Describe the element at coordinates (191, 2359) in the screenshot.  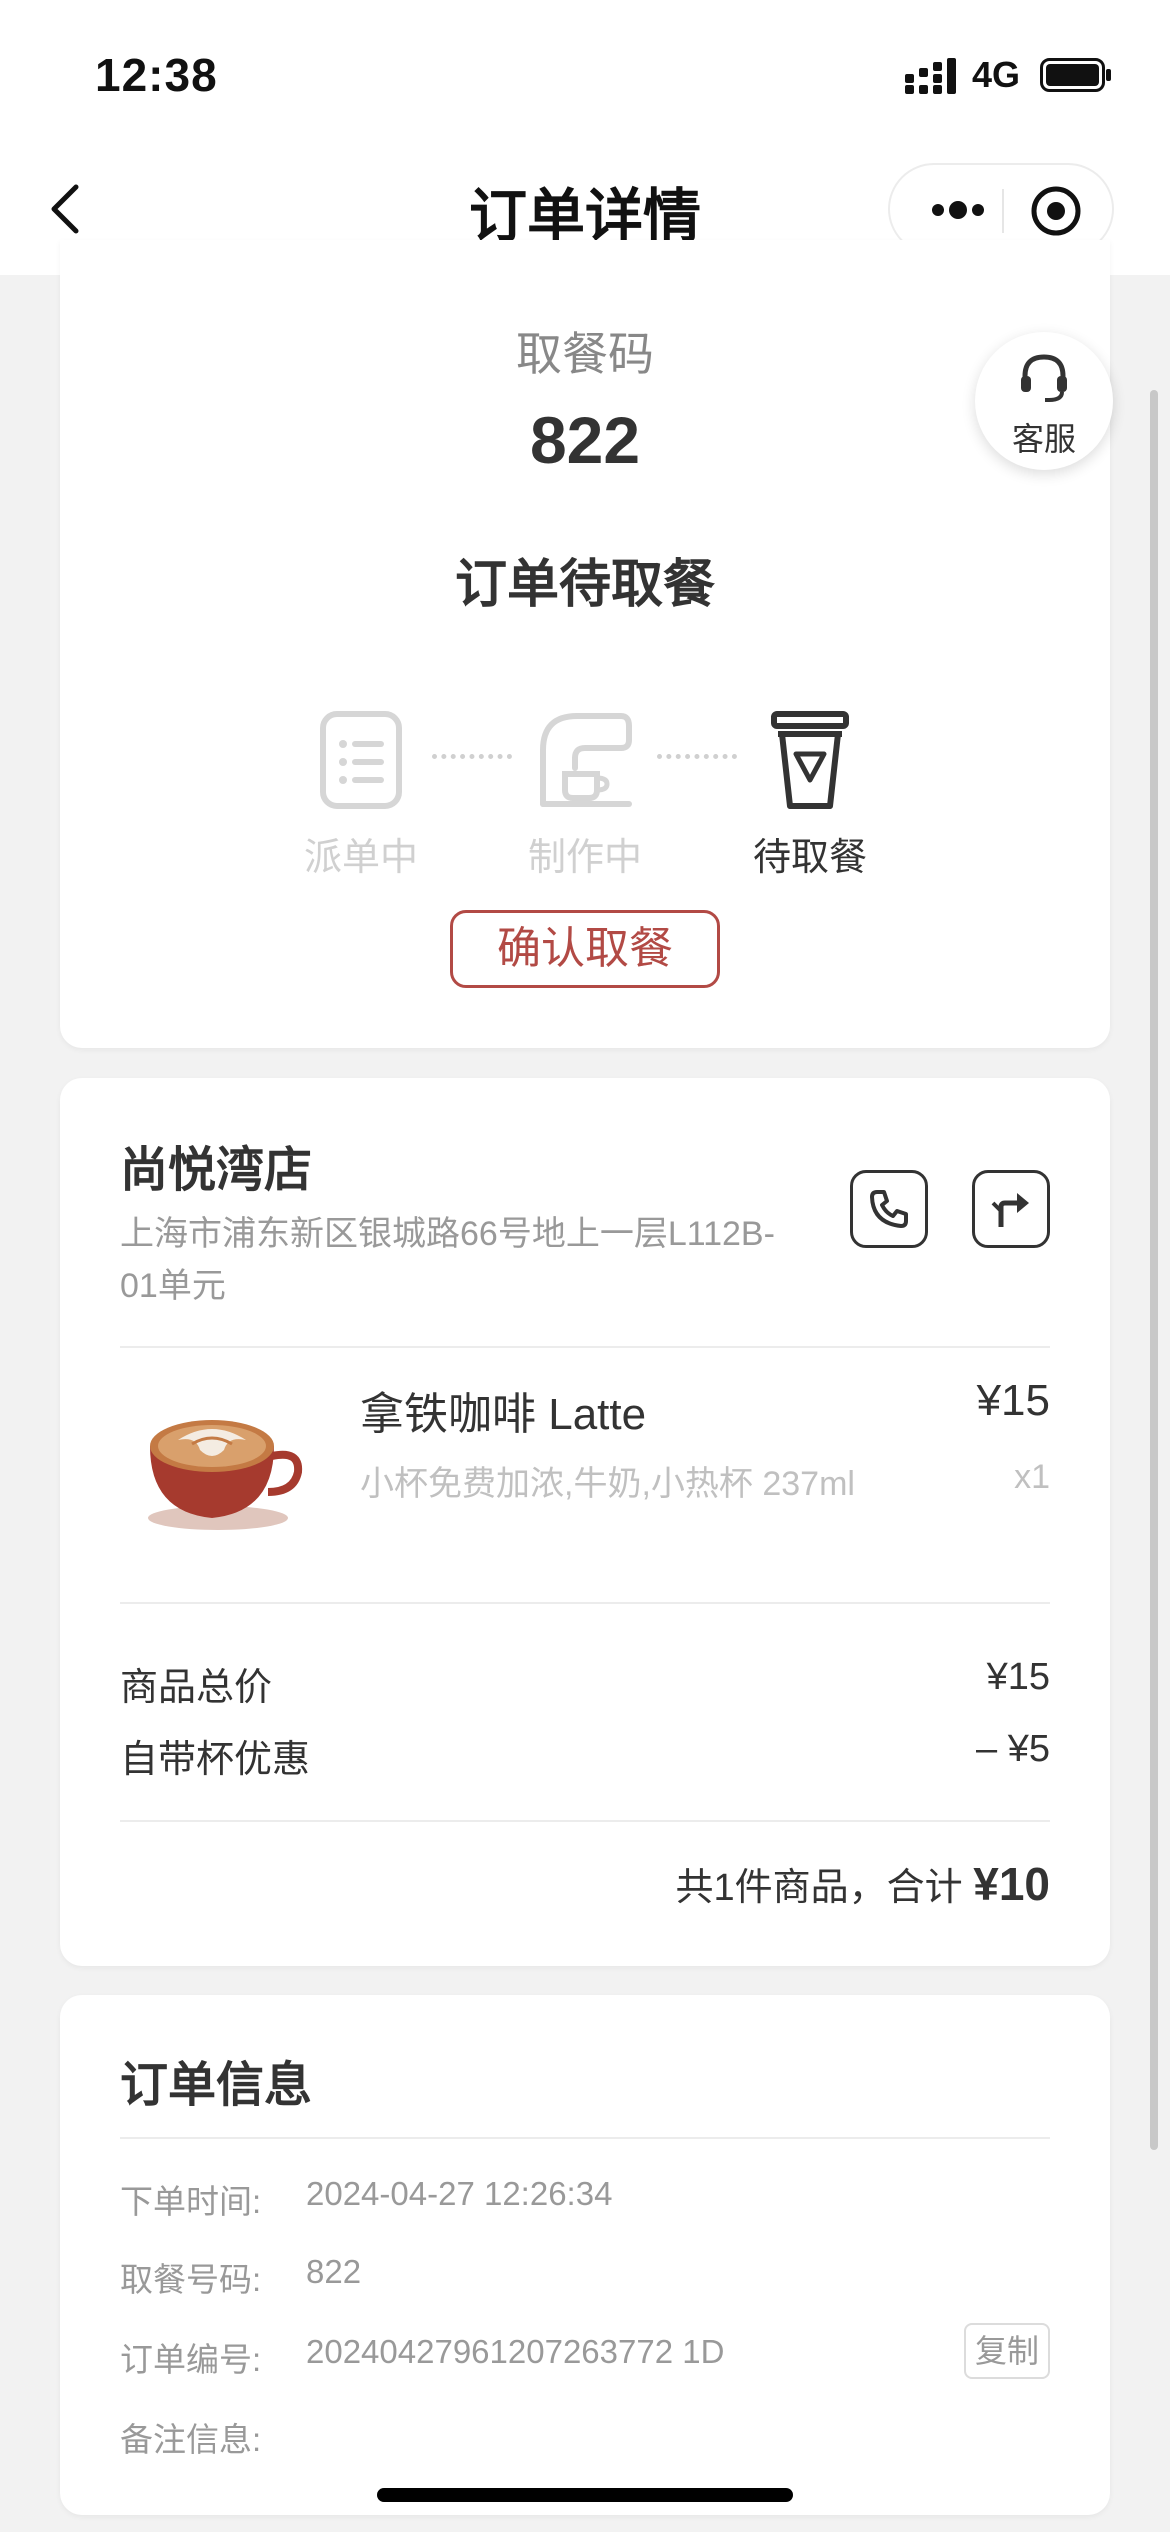
I see `order-number-label: 订单编号:` at that location.